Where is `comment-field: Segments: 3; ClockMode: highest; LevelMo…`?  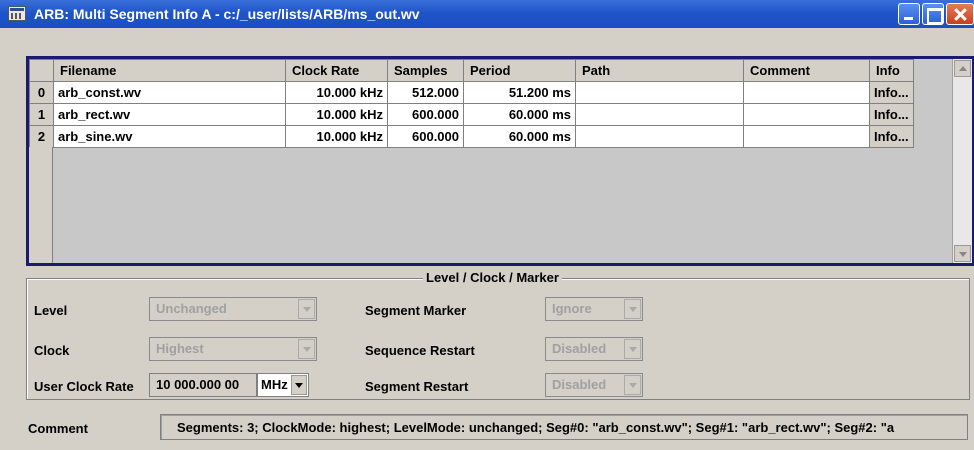 comment-field: Segments: 3; ClockMode: highest; LevelMo… is located at coordinates (564, 427).